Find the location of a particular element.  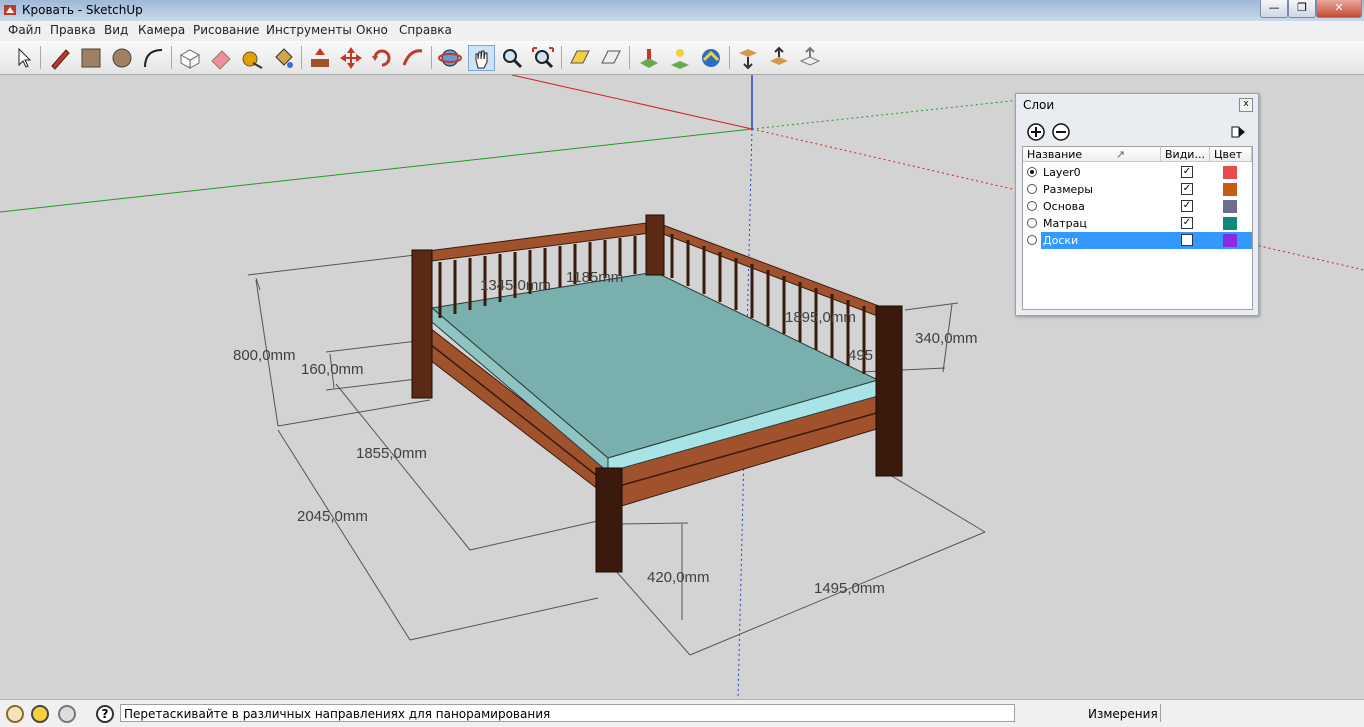

column-header-name: Название ↗ is located at coordinates (1092, 154).